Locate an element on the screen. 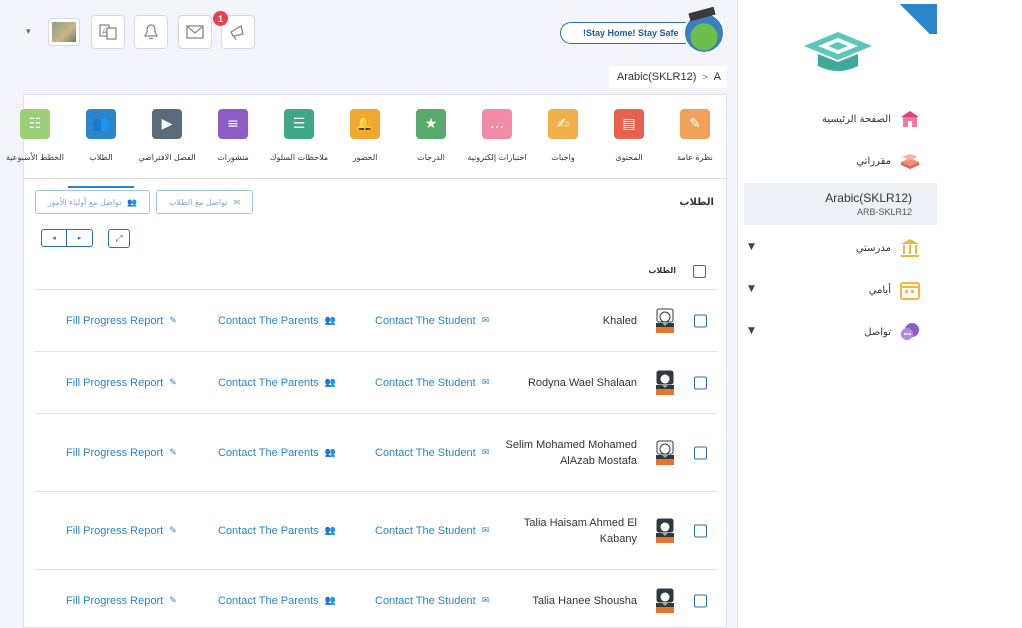 Image resolution: width=1022 pixels, height=628 pixels. virtual-class-icon: ▶ is located at coordinates (167, 124).